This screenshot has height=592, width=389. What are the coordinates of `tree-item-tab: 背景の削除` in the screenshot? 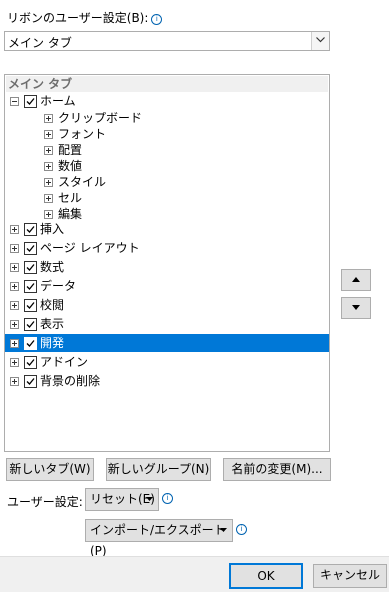 It's located at (167, 381).